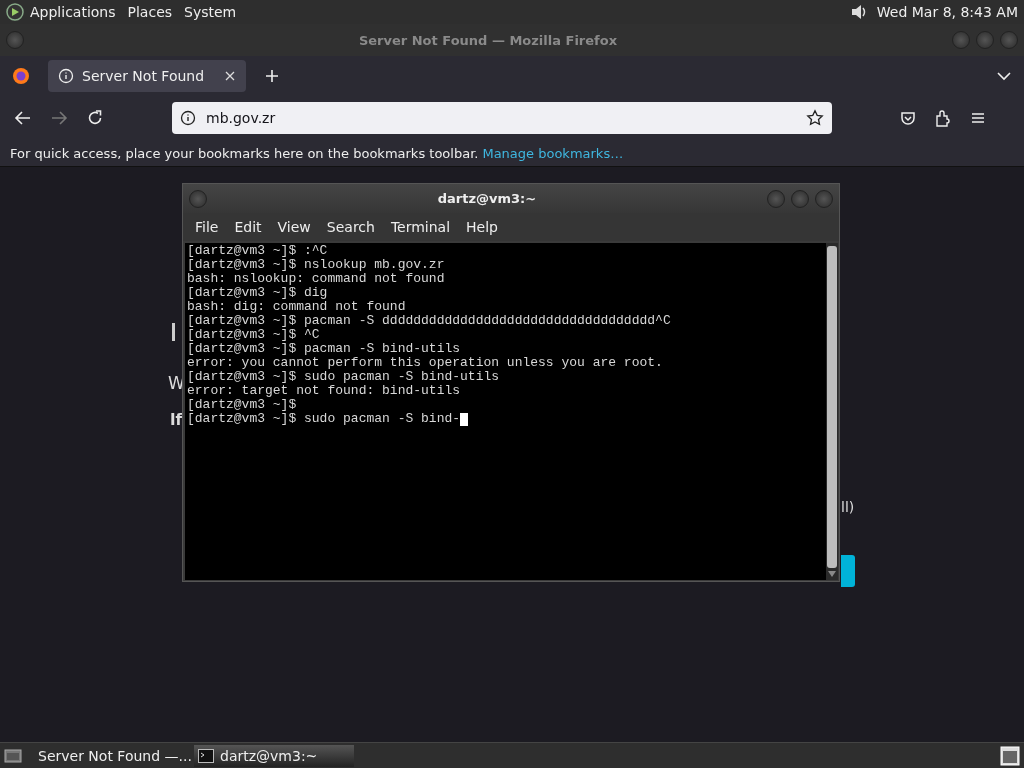  What do you see at coordinates (502, 118) in the screenshot?
I see `address-bar: mb.gov.zr` at bounding box center [502, 118].